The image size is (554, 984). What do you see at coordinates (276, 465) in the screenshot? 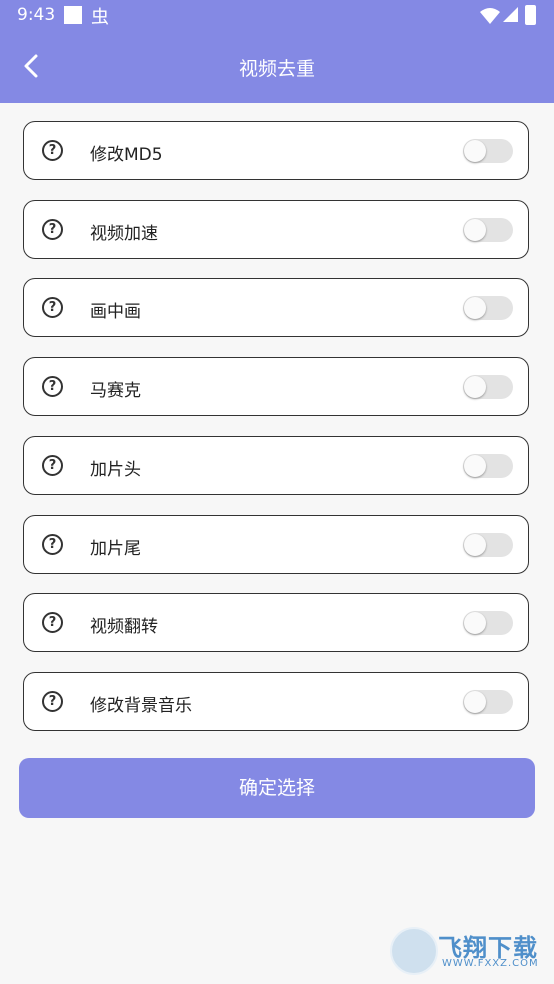
I see `option-row-intro: ? 加片头` at bounding box center [276, 465].